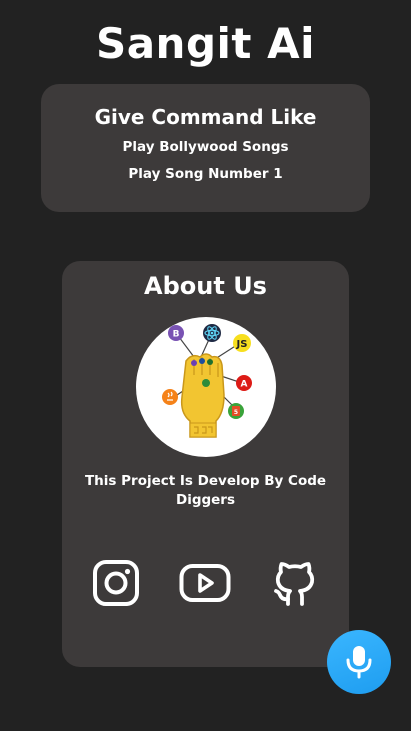 The width and height of the screenshot is (411, 731). I want to click on instagram-icon, so click(116, 583).